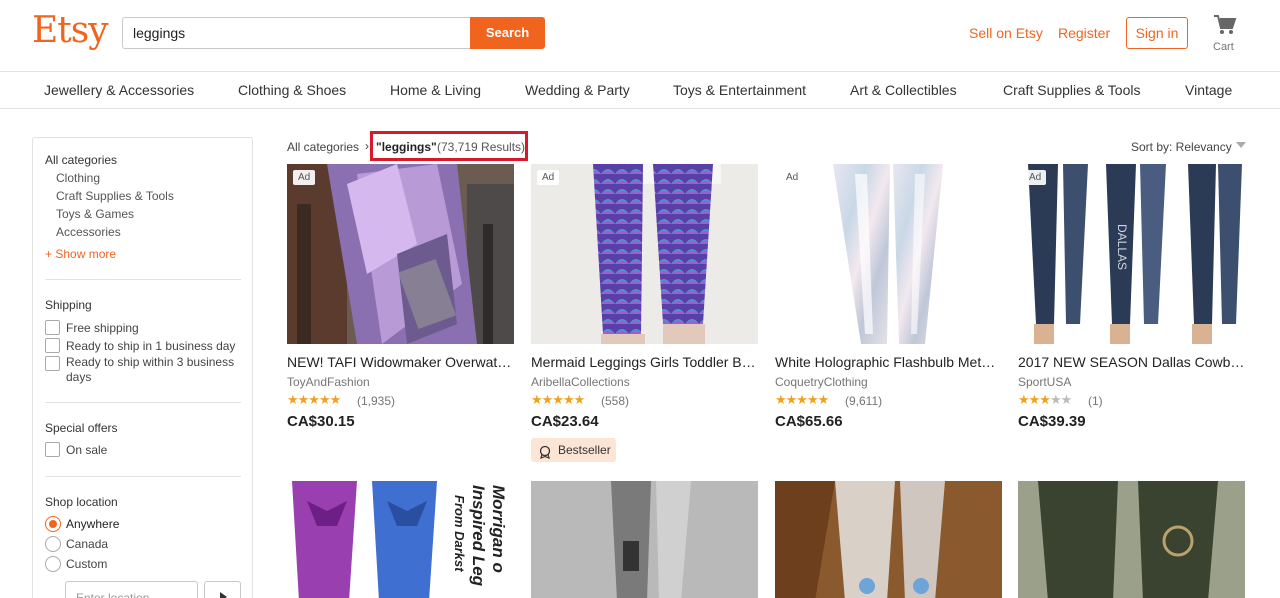 The image size is (1280, 598). I want to click on location-custom-radio, so click(53, 564).